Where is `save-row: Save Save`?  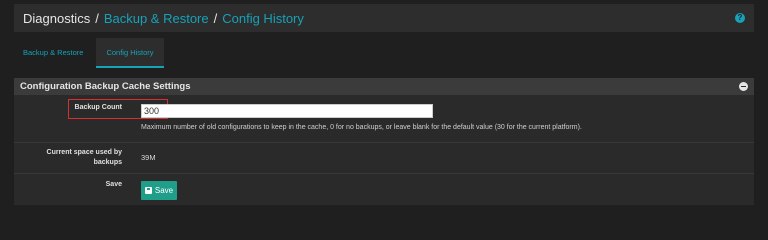
save-row: Save Save is located at coordinates (384, 189).